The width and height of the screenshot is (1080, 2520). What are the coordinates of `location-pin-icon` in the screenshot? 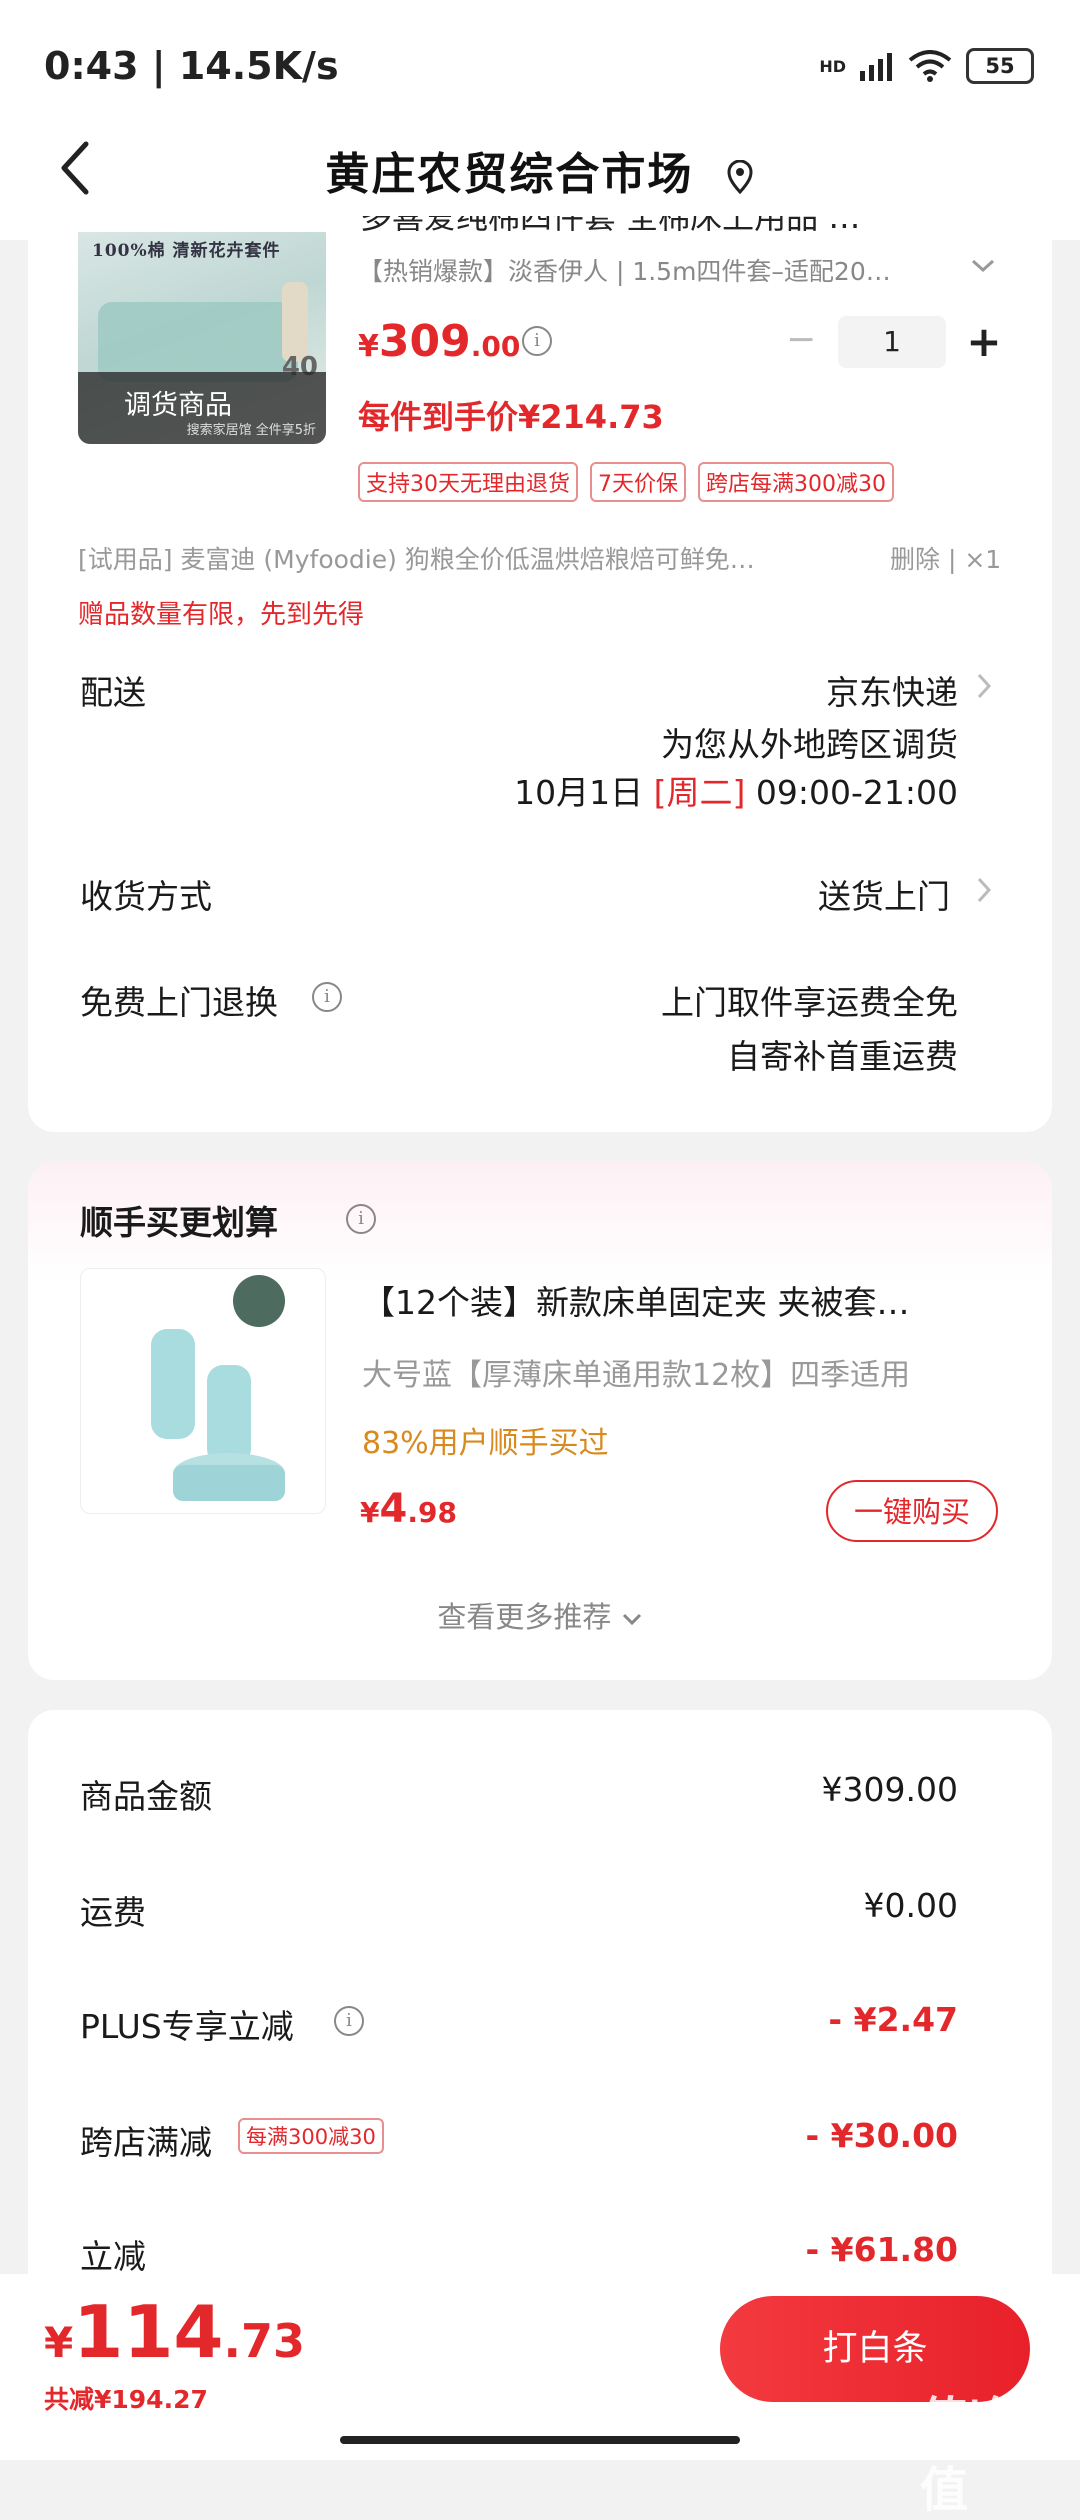 It's located at (740, 177).